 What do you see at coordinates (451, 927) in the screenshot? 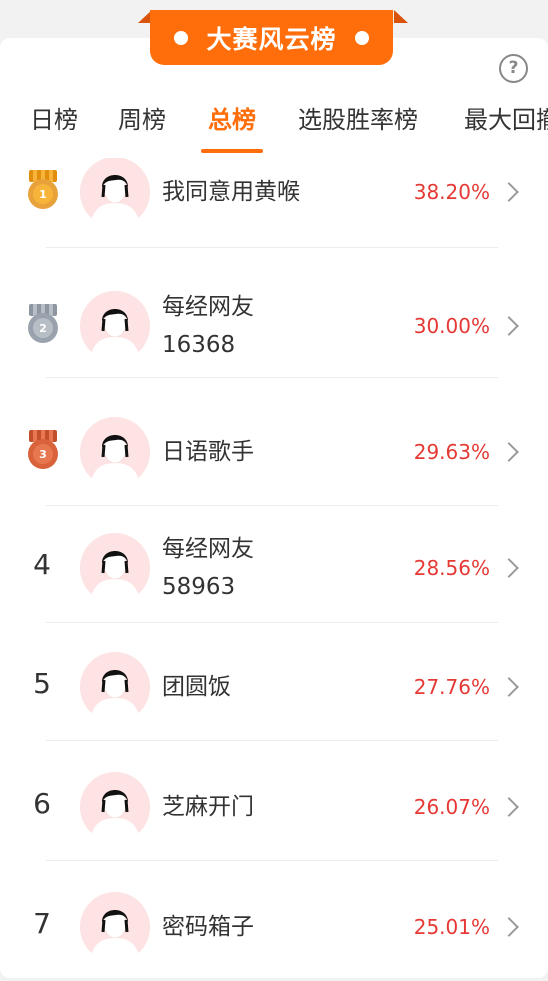
I see `win-rate-value: 25.01%` at bounding box center [451, 927].